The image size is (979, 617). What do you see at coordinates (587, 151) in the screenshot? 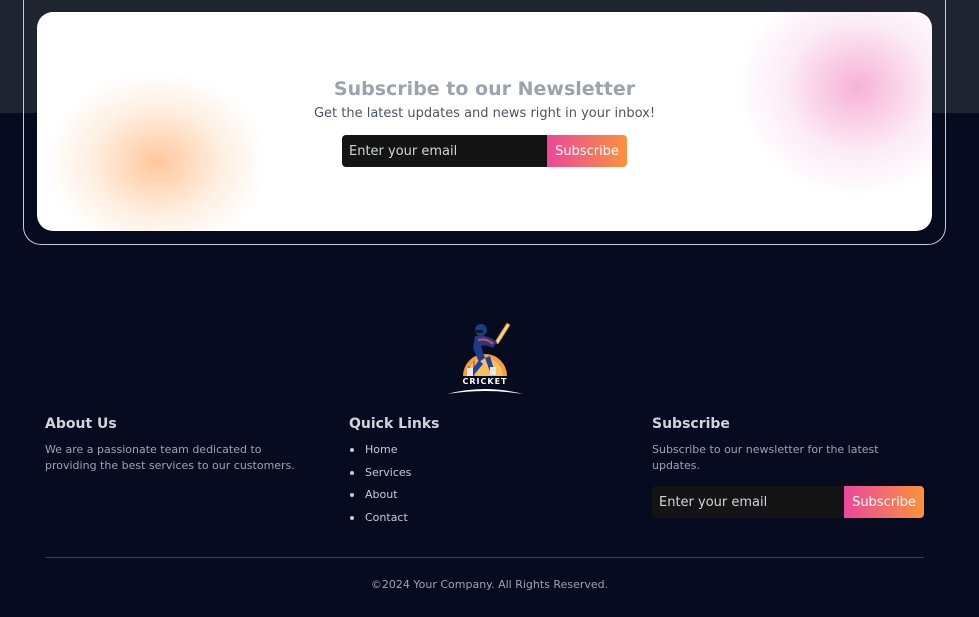
I see `newsletter-subscribe-button: Subscribe` at bounding box center [587, 151].